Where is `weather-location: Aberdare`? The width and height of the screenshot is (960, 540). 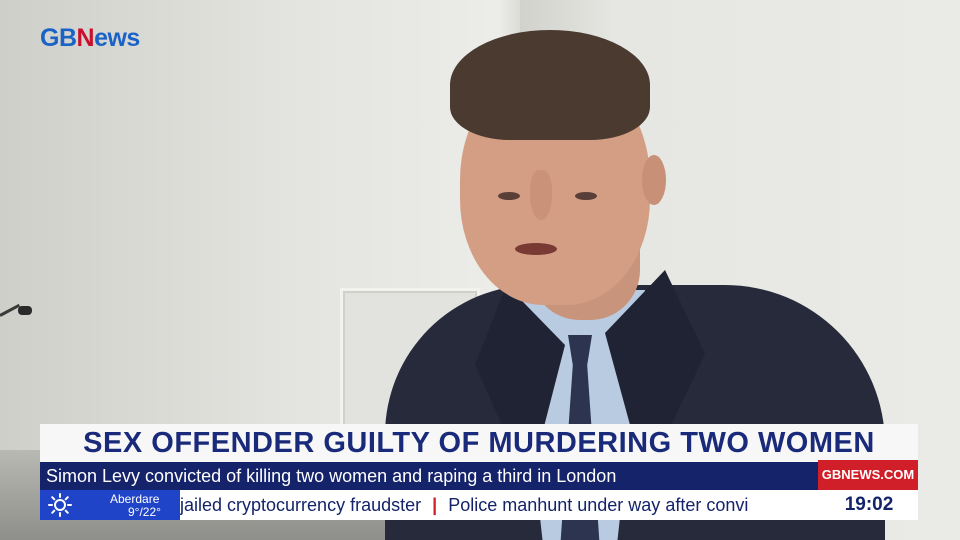
weather-location: Aberdare is located at coordinates (135, 499).